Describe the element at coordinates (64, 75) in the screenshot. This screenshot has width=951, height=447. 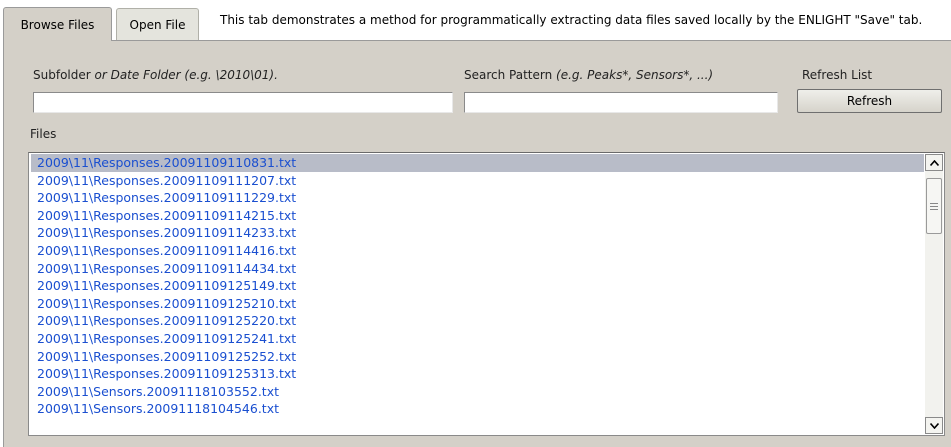
I see `subfolder-label-text: Subfolder` at that location.